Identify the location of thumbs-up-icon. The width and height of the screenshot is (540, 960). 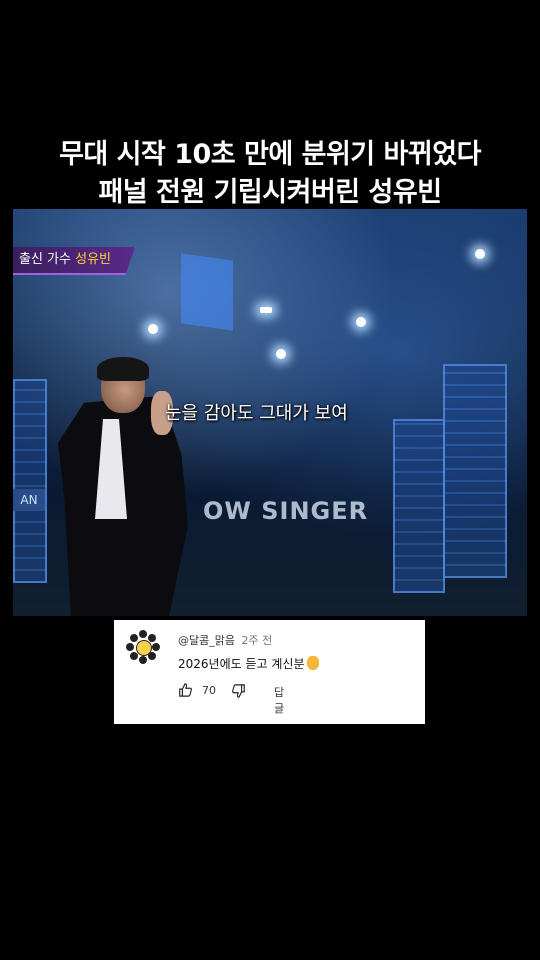
(185, 690).